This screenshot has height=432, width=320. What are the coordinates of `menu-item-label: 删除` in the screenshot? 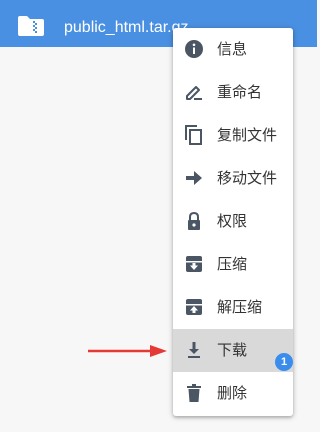 It's located at (232, 393).